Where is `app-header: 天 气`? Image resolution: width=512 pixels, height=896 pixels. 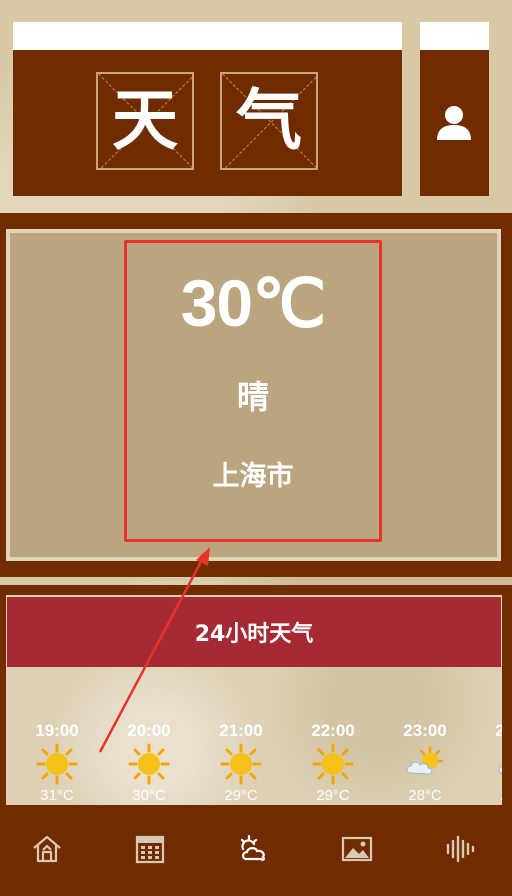 app-header: 天 气 is located at coordinates (207, 109).